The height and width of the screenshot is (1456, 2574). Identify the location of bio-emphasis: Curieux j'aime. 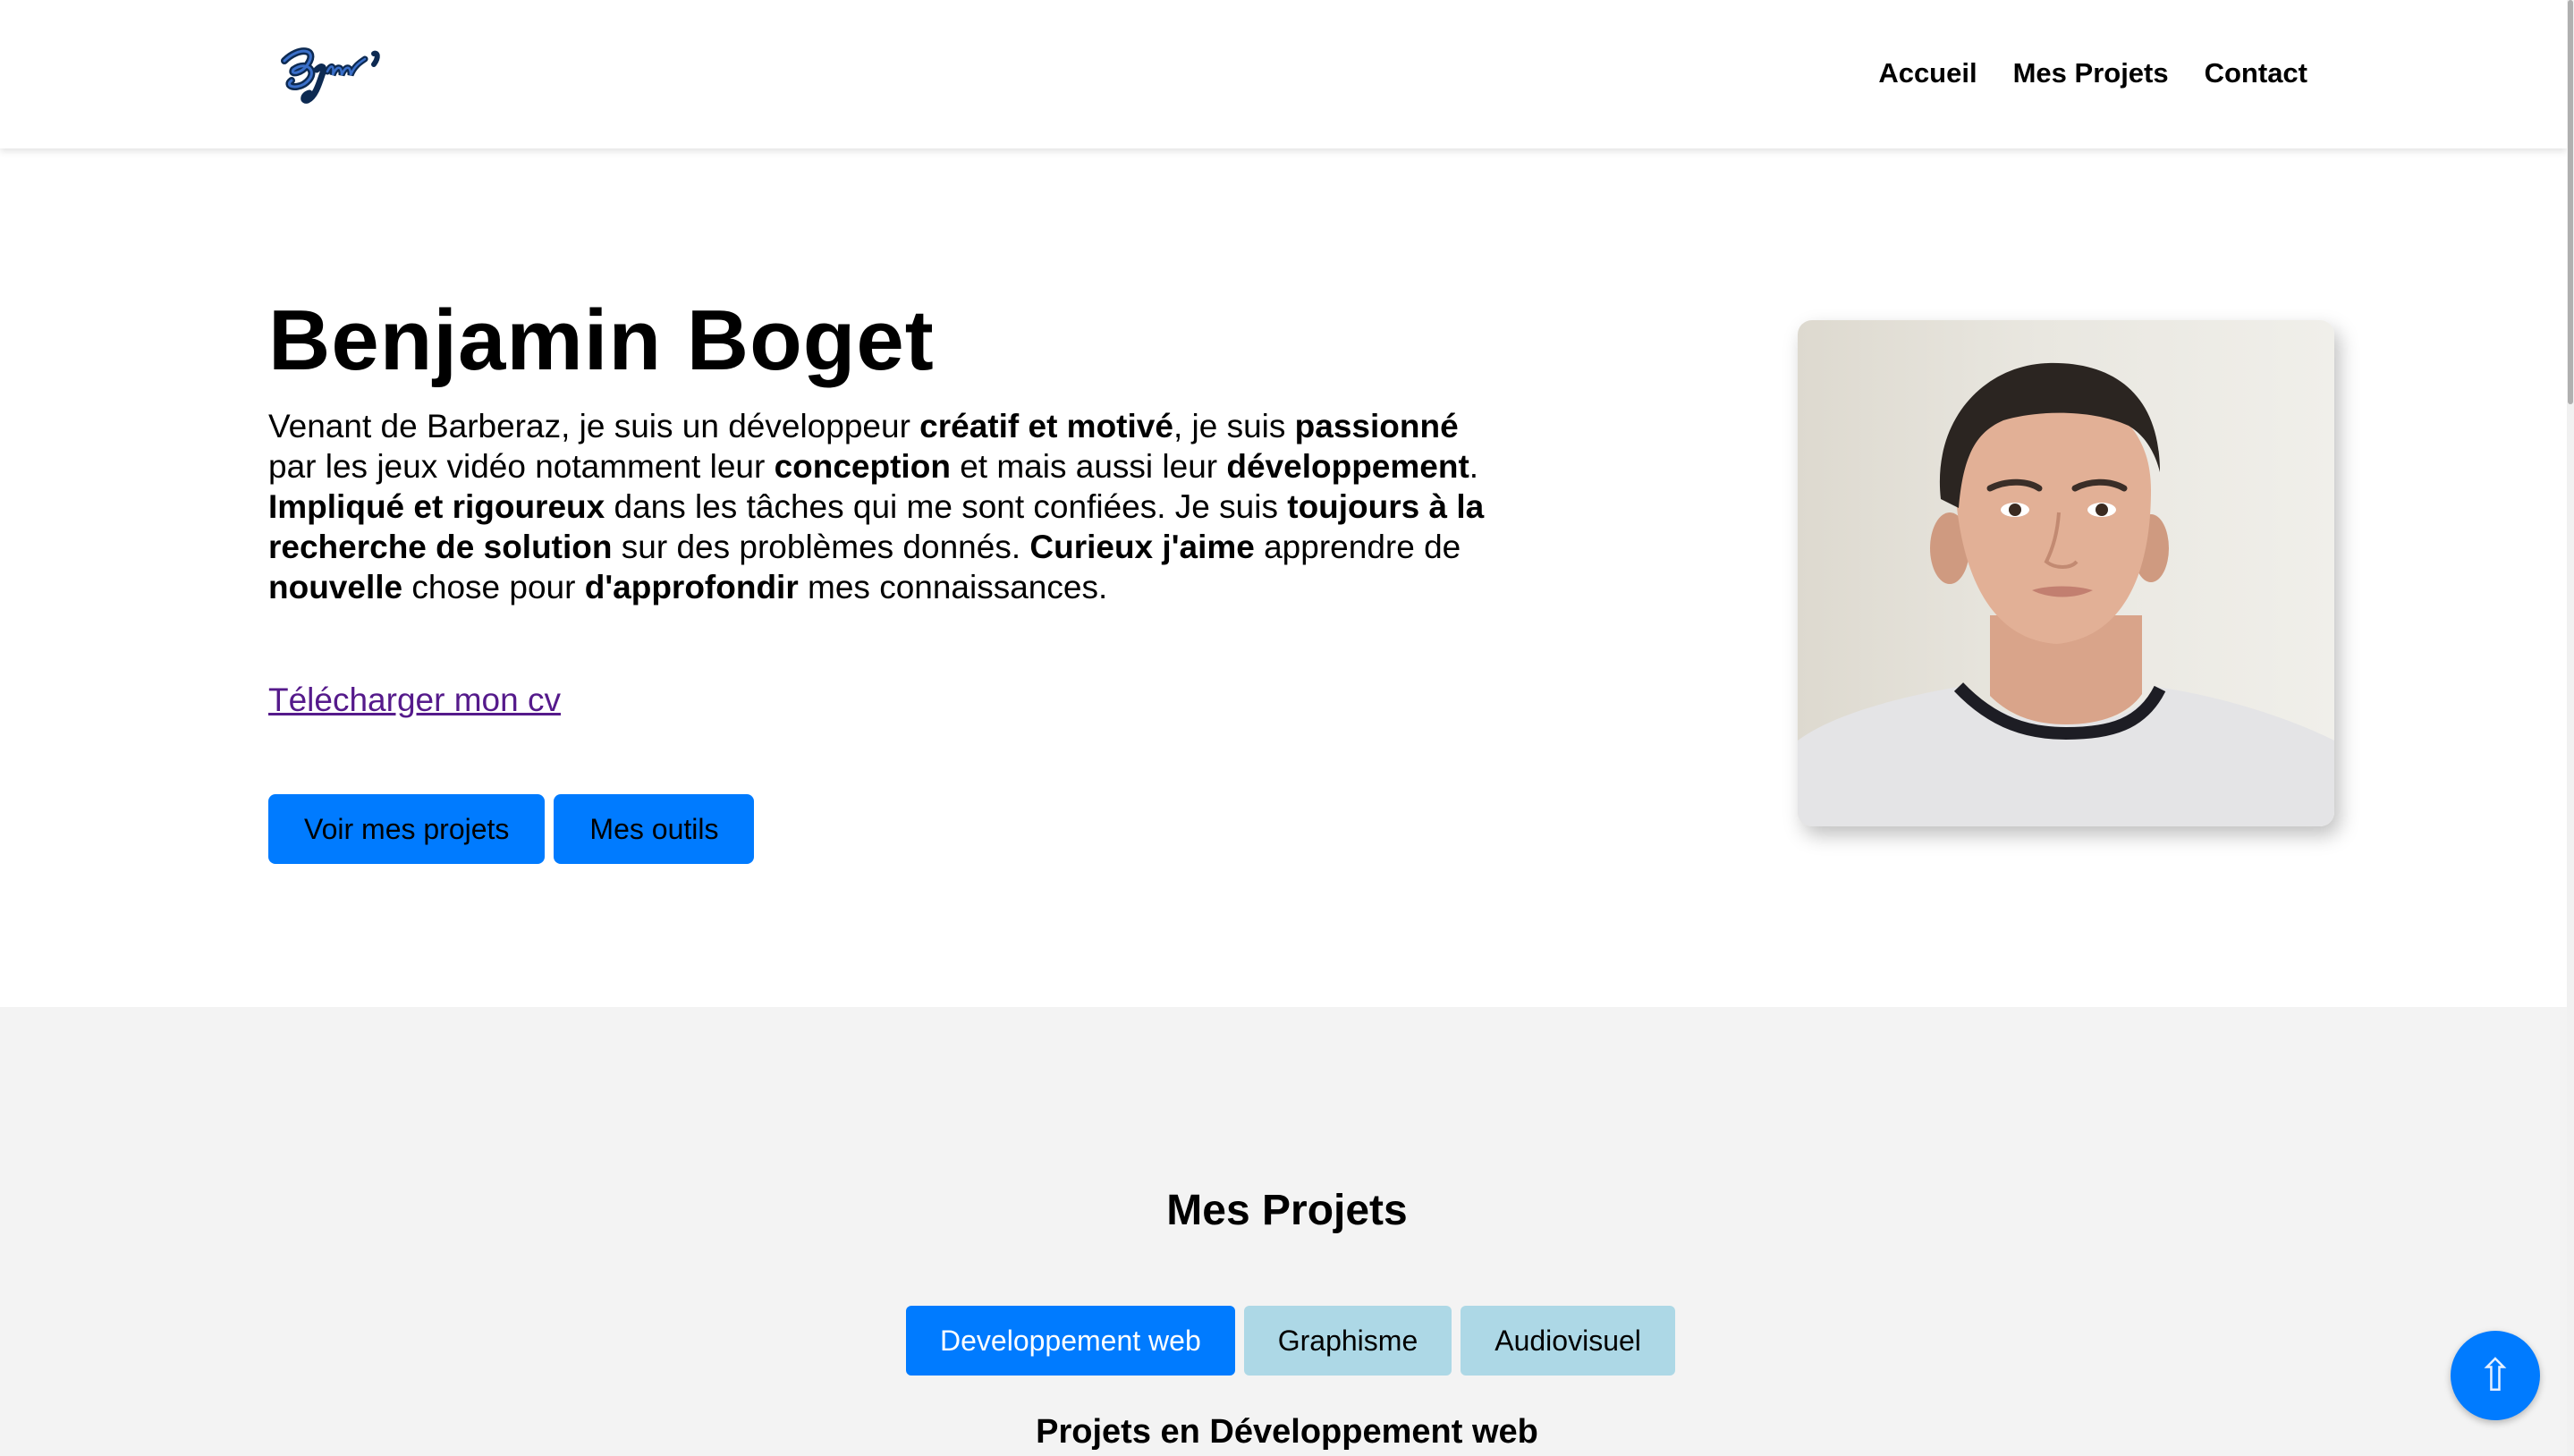
(1142, 547).